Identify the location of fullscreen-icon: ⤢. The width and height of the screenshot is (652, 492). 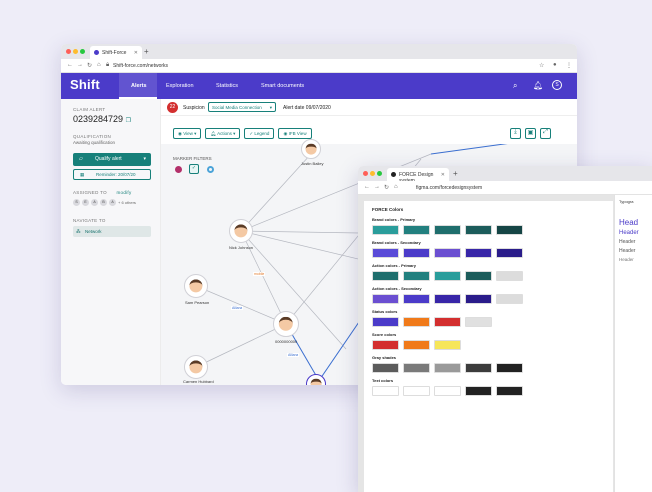
(545, 133).